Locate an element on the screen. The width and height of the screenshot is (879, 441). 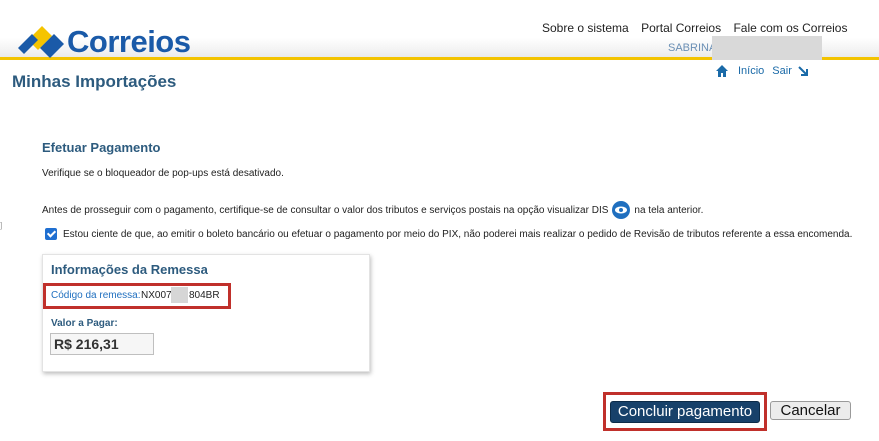
page-nav: Início Sair is located at coordinates (762, 71).